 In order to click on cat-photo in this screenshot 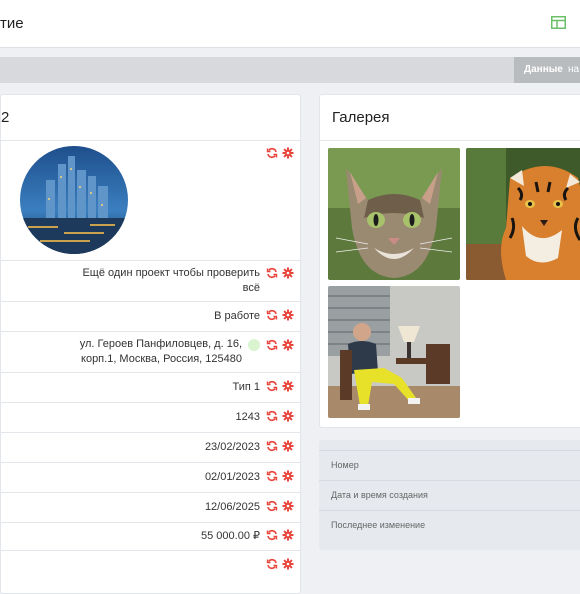, I will do `click(394, 214)`.